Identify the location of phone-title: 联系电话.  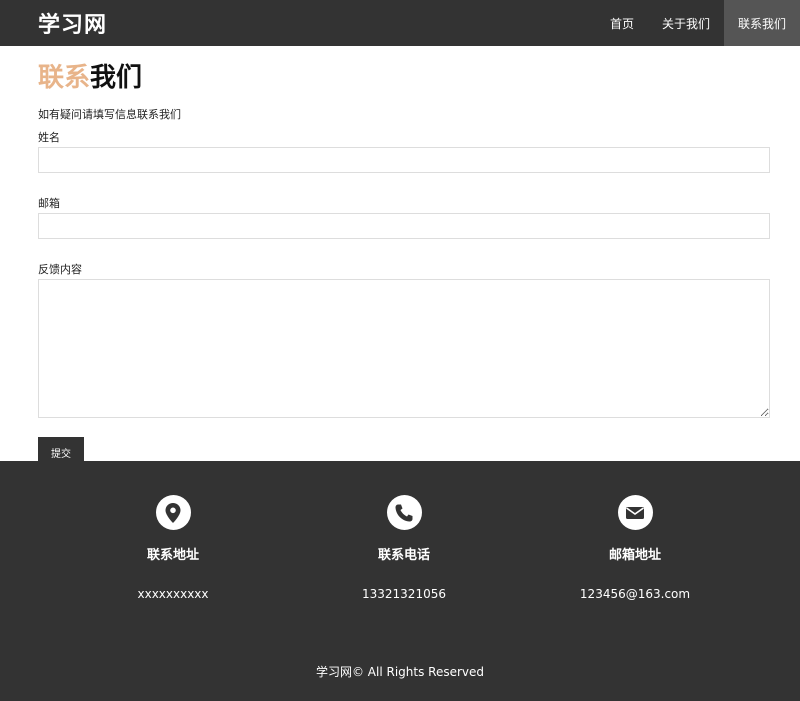
(403, 555).